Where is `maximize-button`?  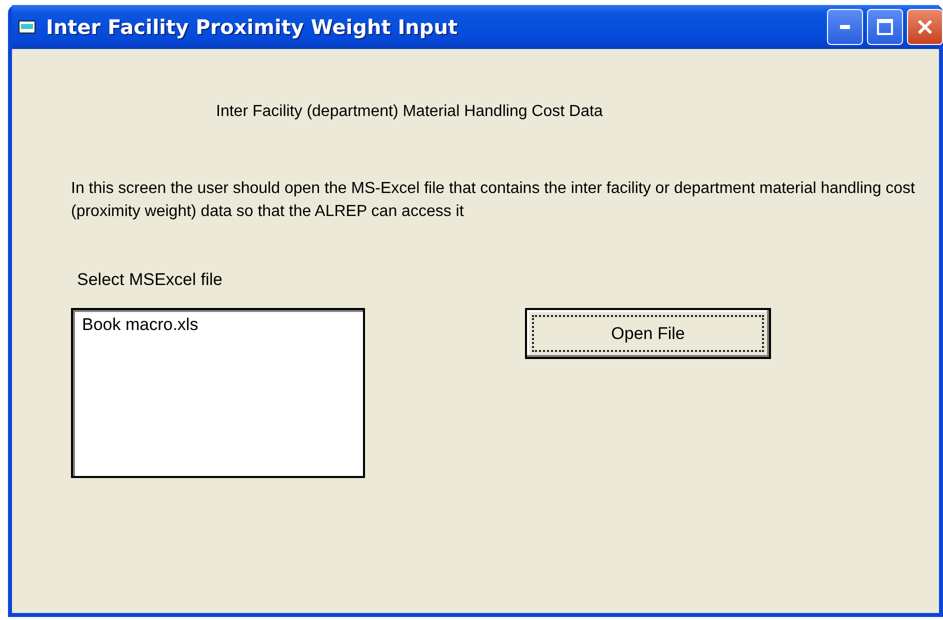
maximize-button is located at coordinates (885, 27).